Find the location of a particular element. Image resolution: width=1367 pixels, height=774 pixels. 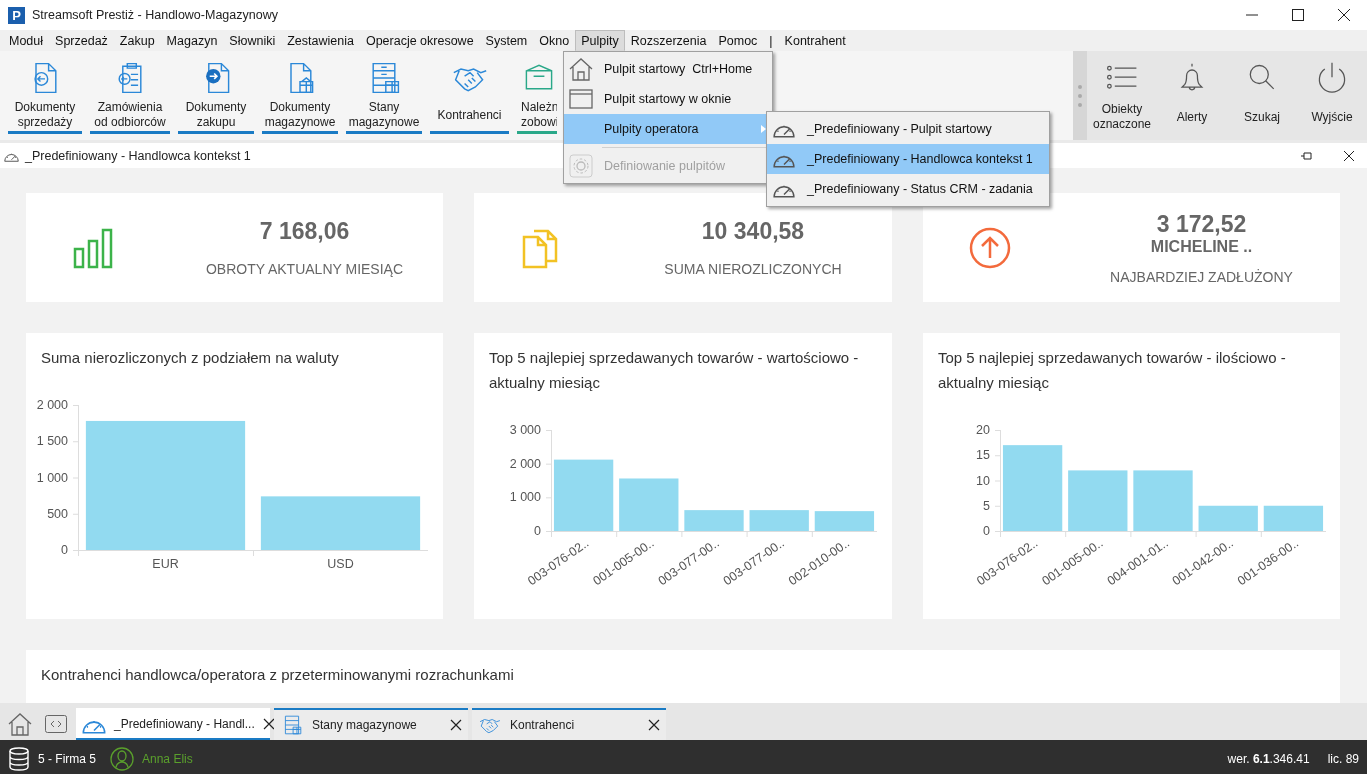

grip-icon is located at coordinates (1080, 95).